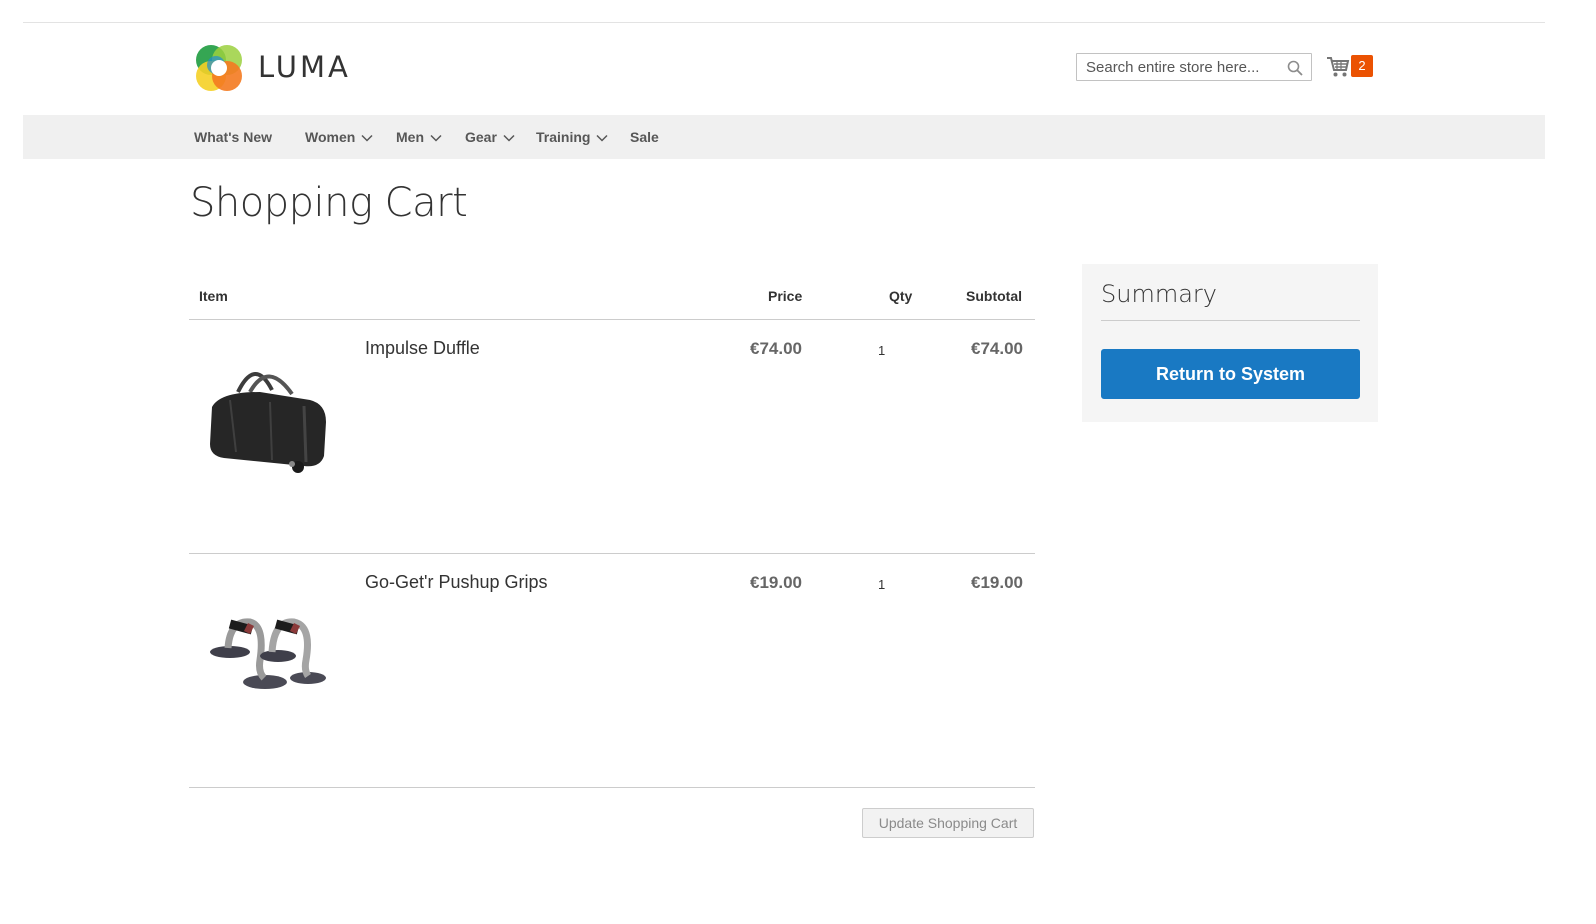  What do you see at coordinates (776, 582) in the screenshot?
I see `item-price: €19.00` at bounding box center [776, 582].